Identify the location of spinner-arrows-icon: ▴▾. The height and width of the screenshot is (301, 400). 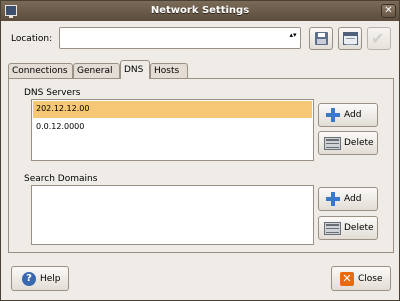
(293, 35).